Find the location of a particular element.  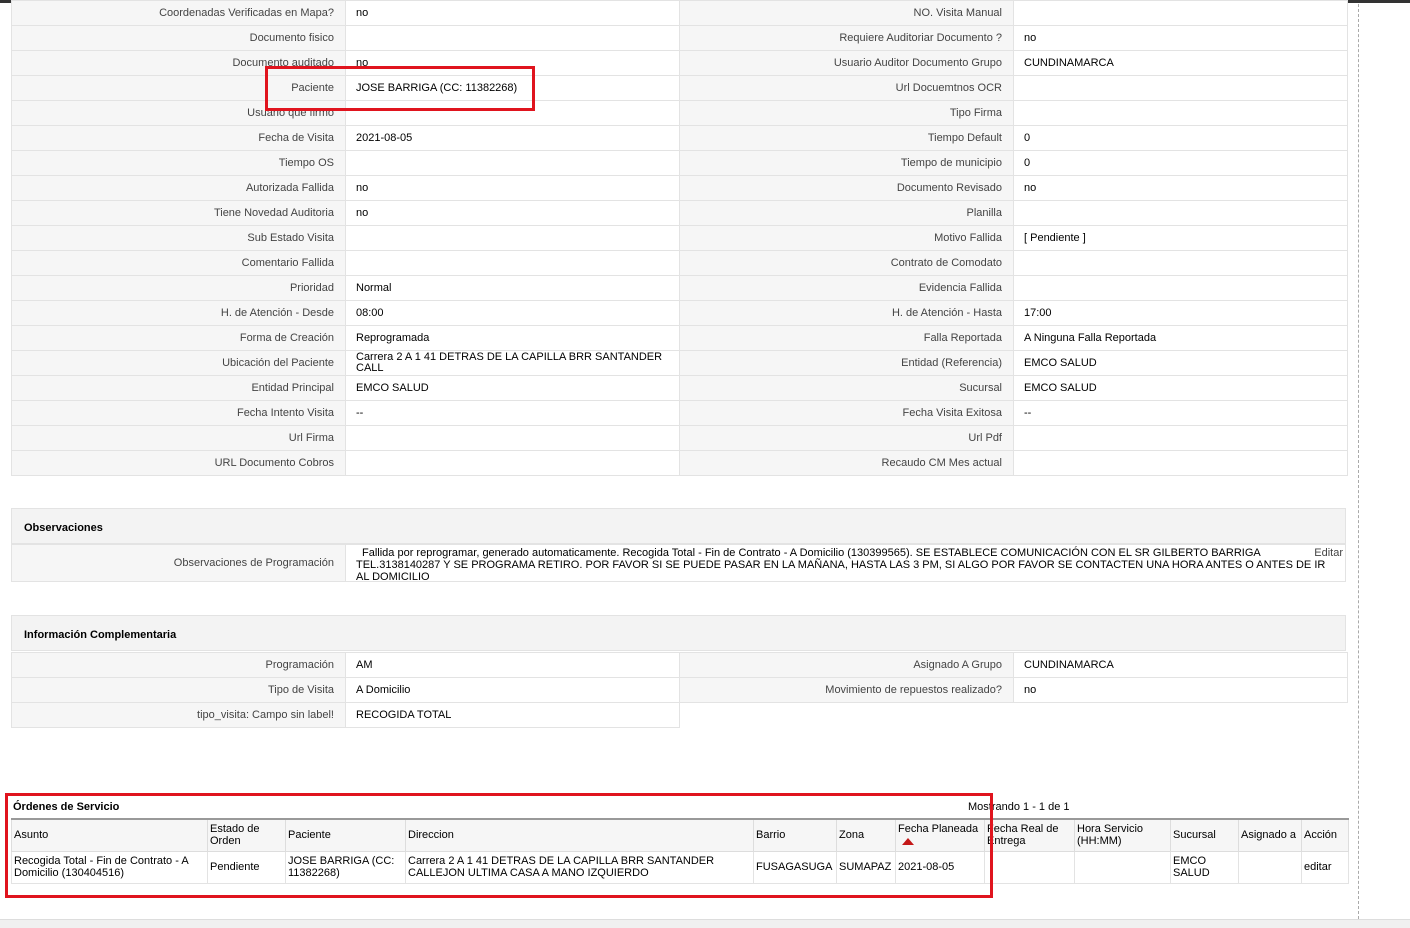

complementaria-header: Información Complementaria is located at coordinates (678, 633).